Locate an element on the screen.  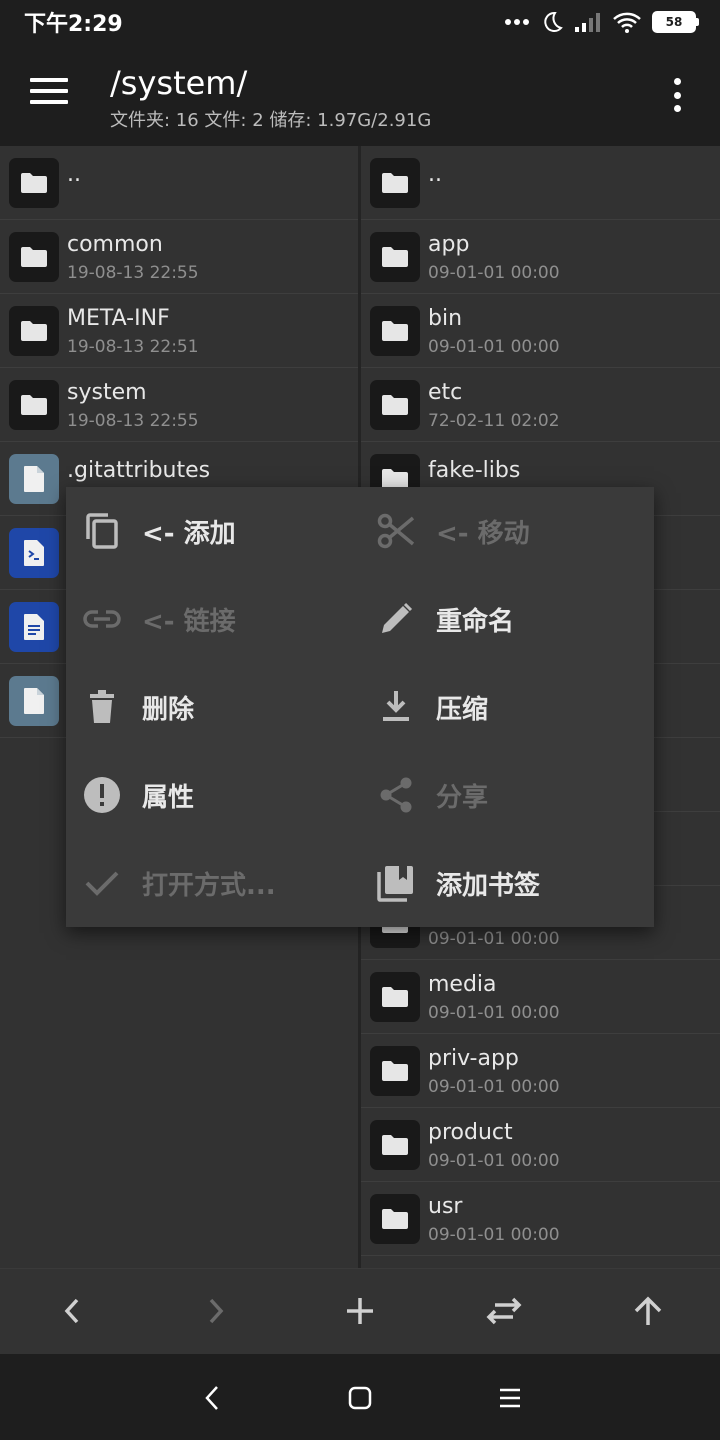
item-name: app is located at coordinates (449, 244).